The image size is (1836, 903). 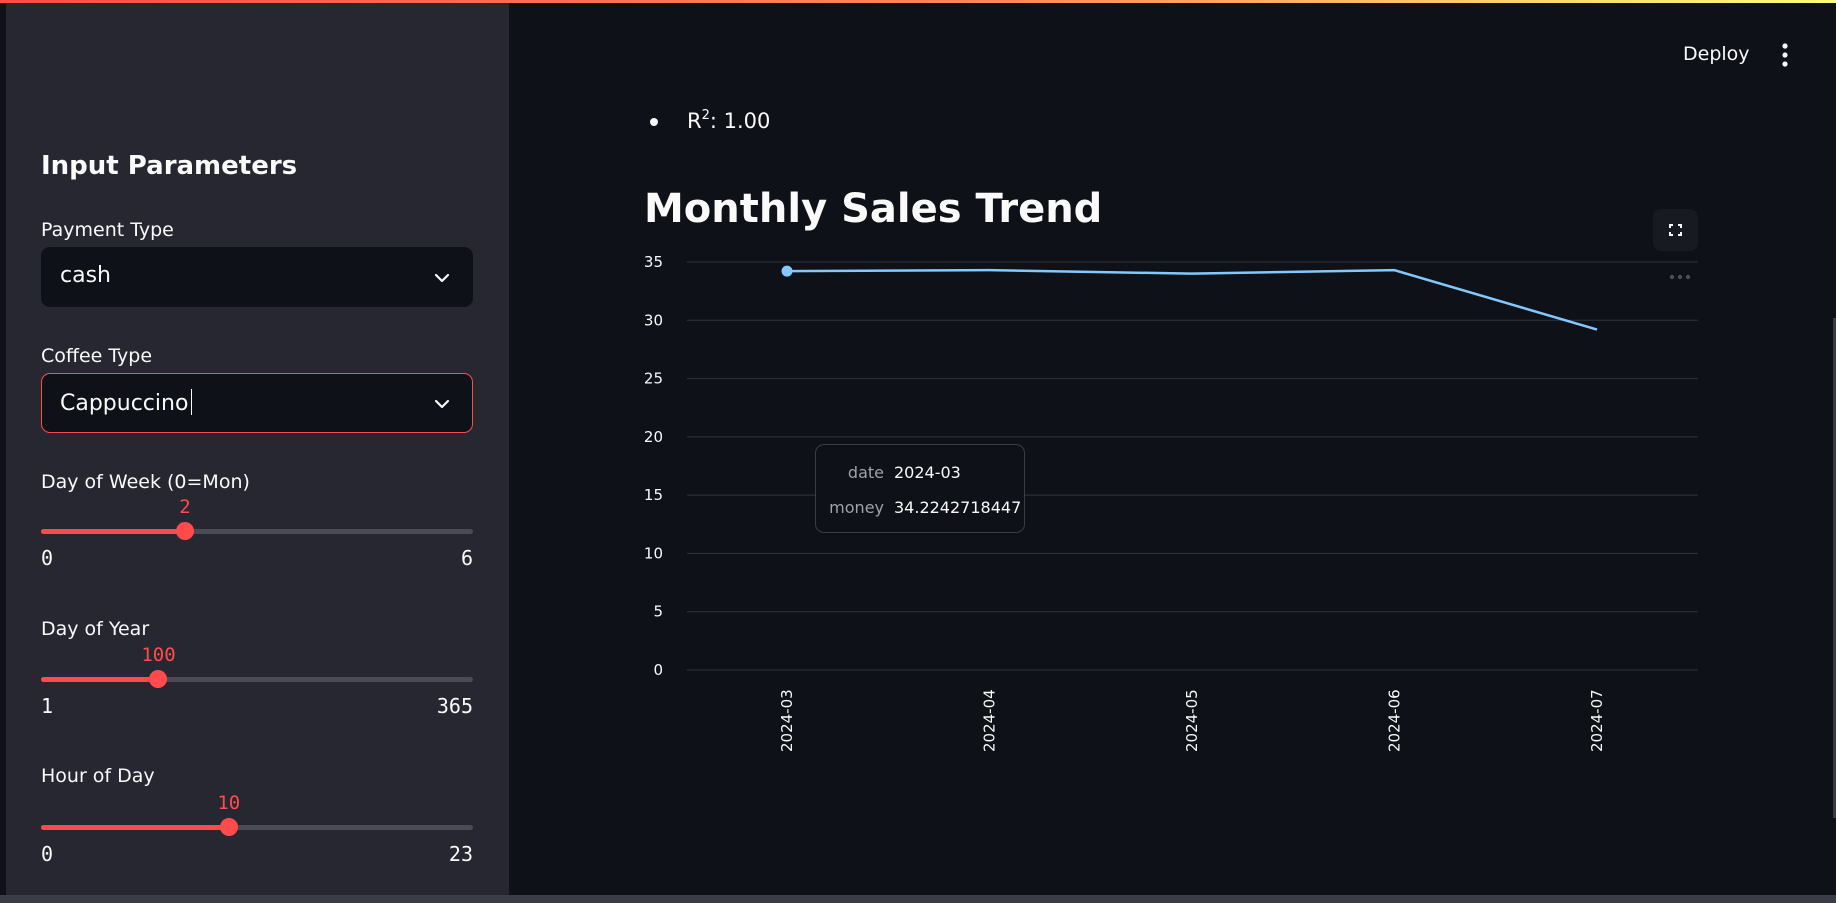 What do you see at coordinates (1785, 55) in the screenshot?
I see `more-vertical-icon` at bounding box center [1785, 55].